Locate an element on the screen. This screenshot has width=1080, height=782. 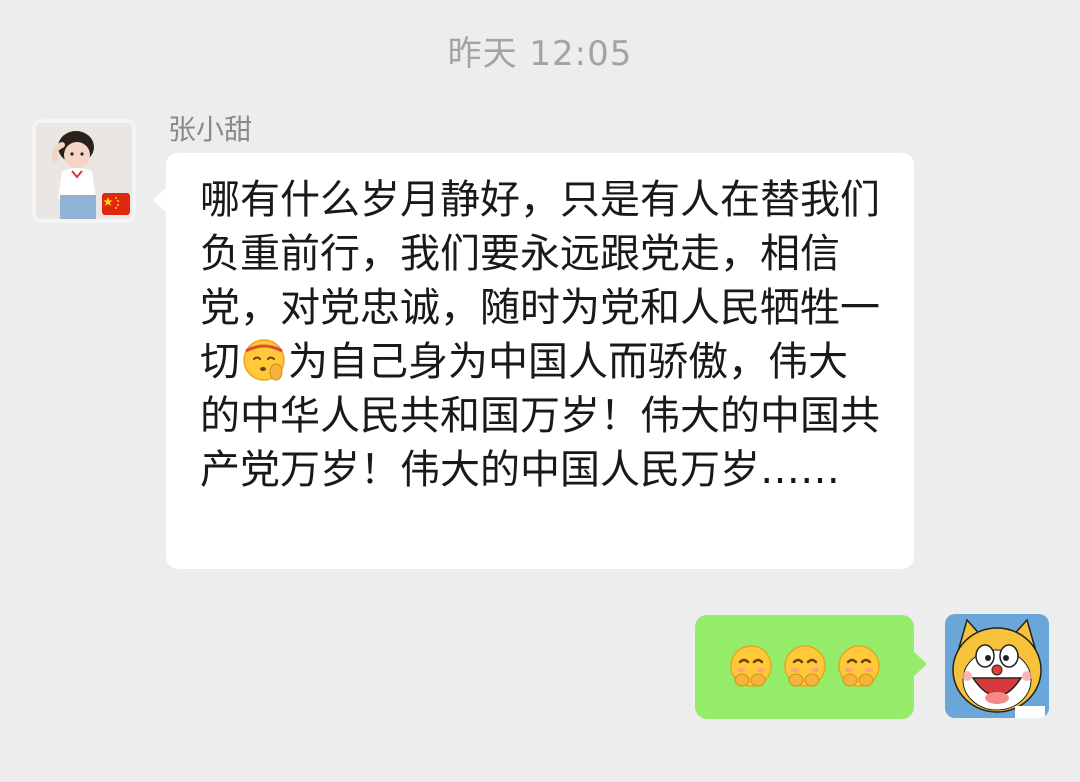
outgoing-message-bubble is located at coordinates (811, 667).